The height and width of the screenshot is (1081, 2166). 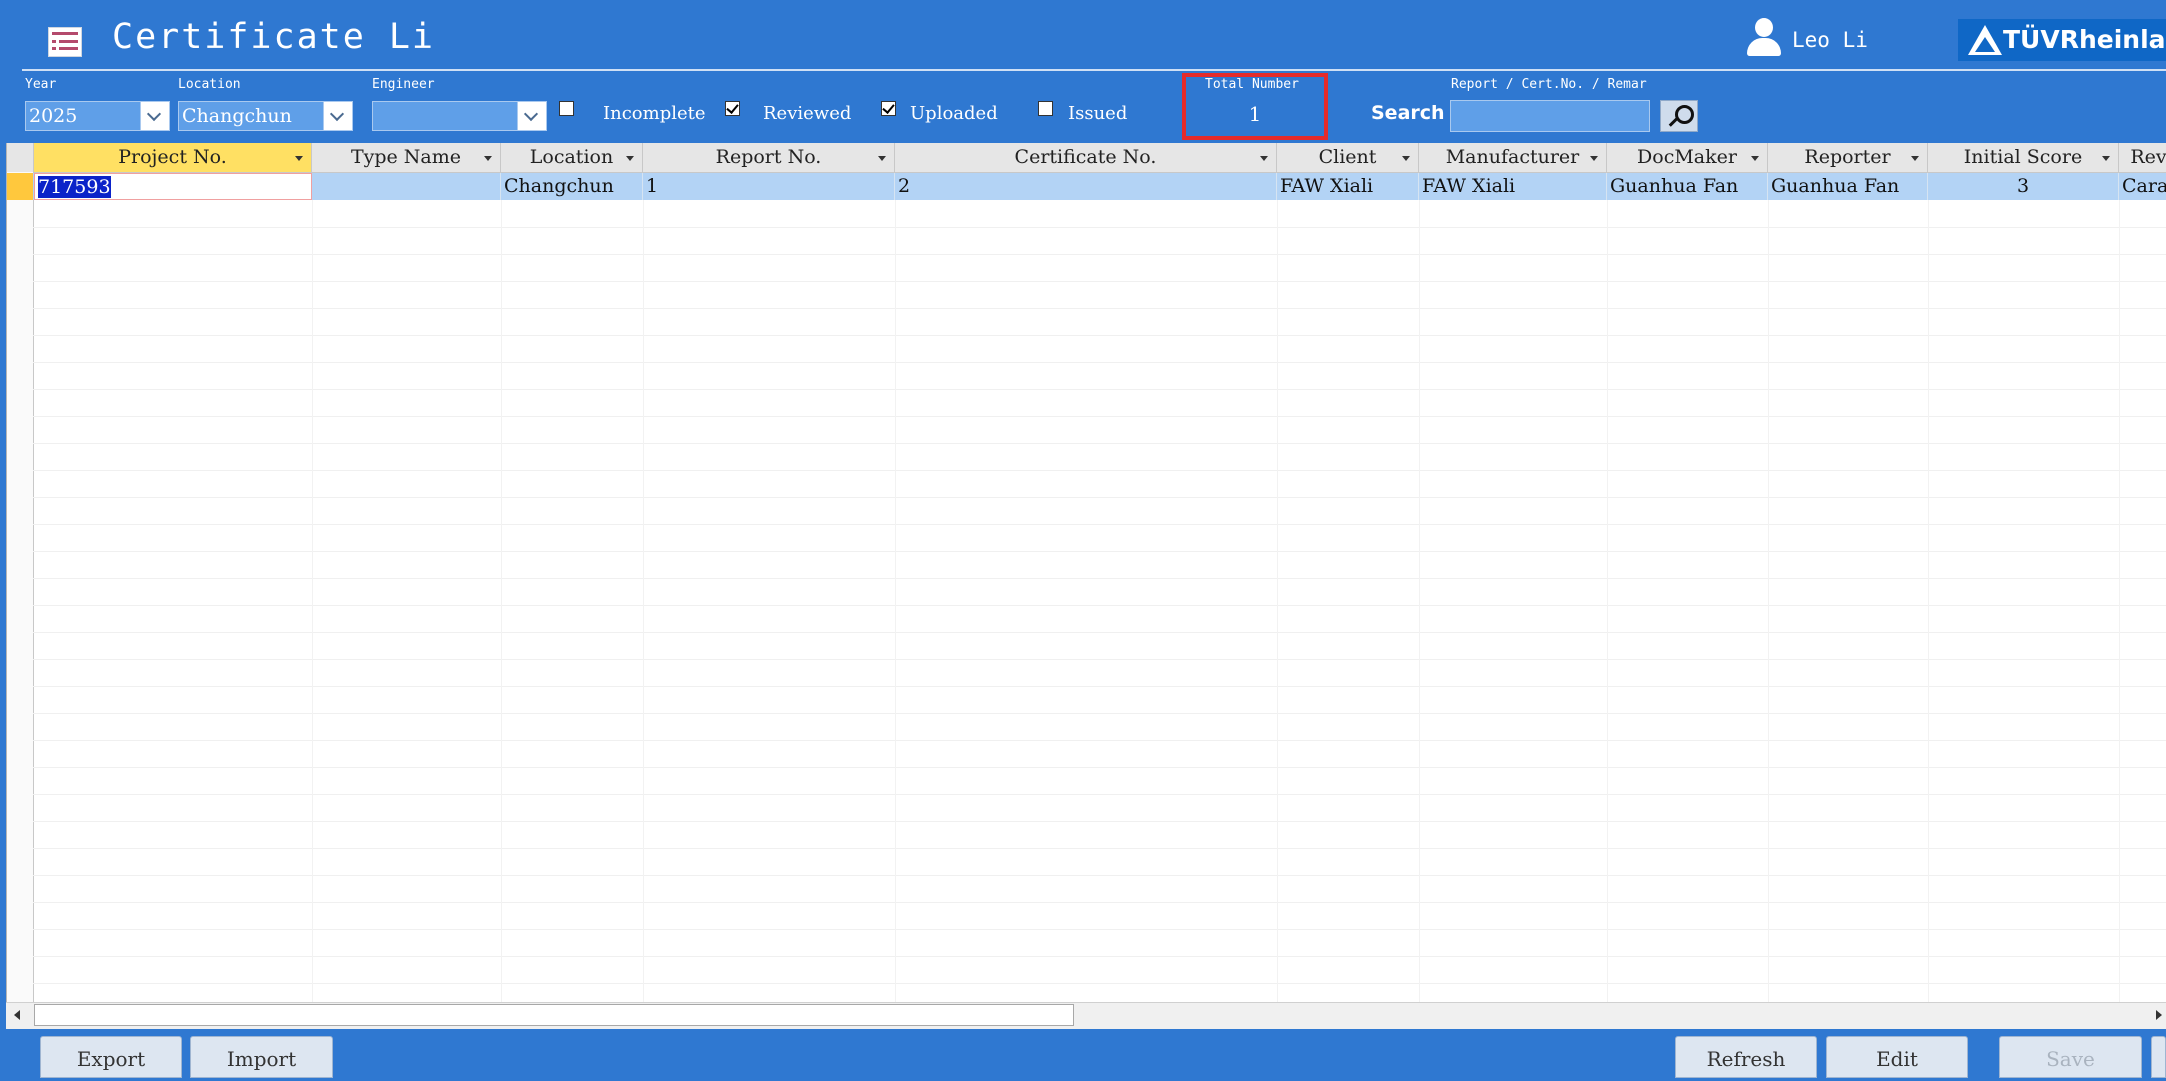 What do you see at coordinates (1086, 157) in the screenshot?
I see `col-certificate-no: Certificate No.` at bounding box center [1086, 157].